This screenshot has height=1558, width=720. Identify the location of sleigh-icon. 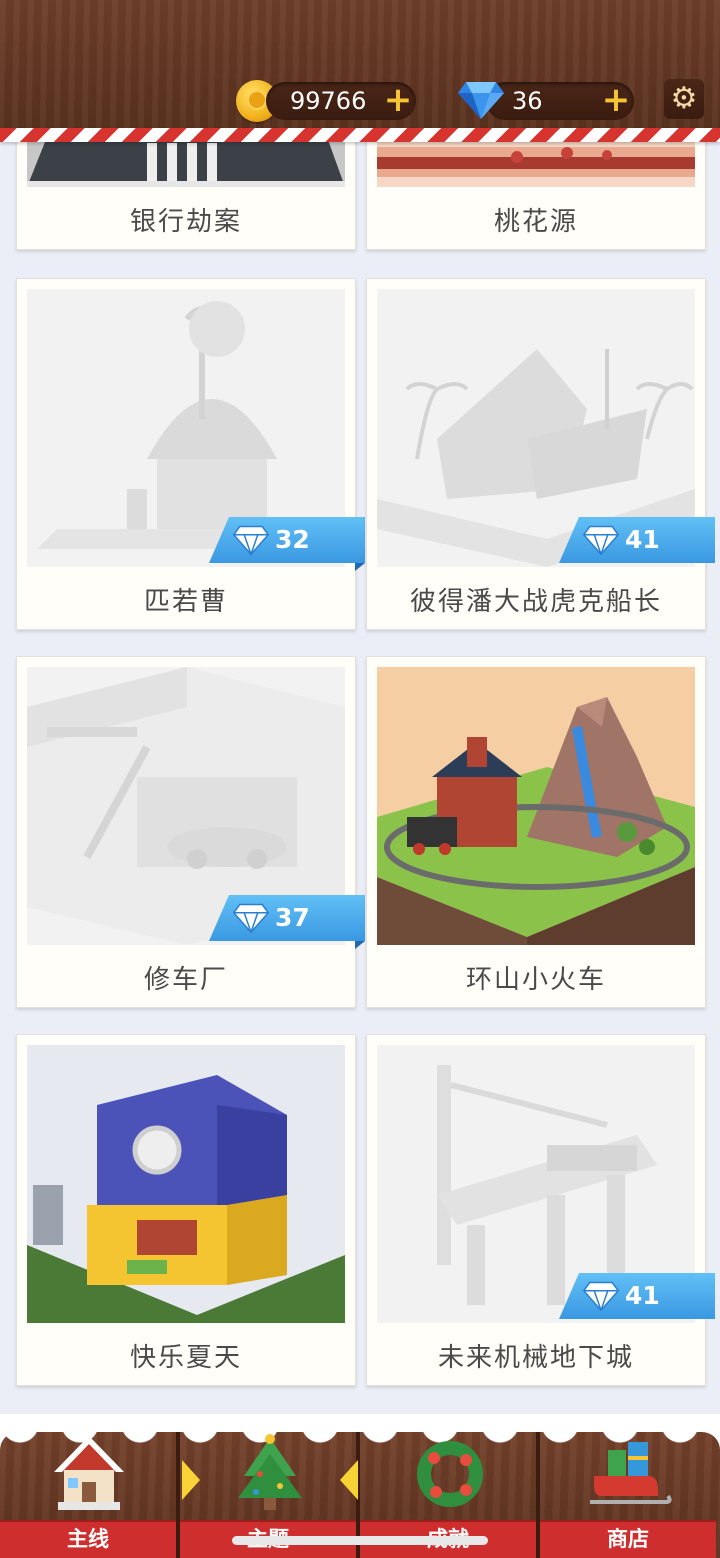
(631, 1473).